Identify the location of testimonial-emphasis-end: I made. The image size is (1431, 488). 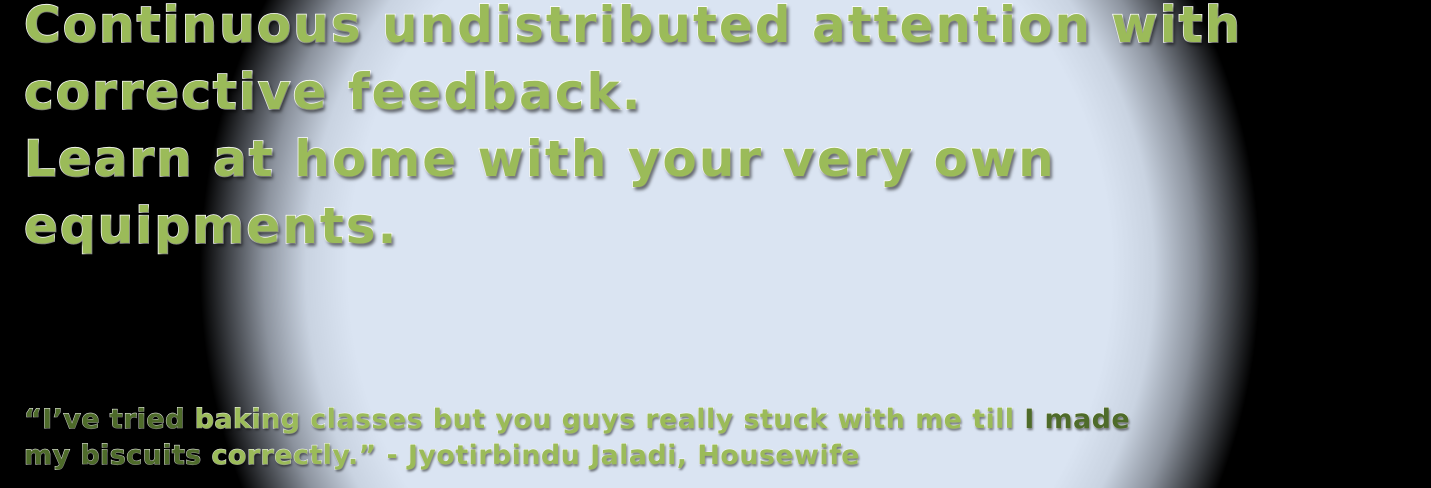
(1077, 420).